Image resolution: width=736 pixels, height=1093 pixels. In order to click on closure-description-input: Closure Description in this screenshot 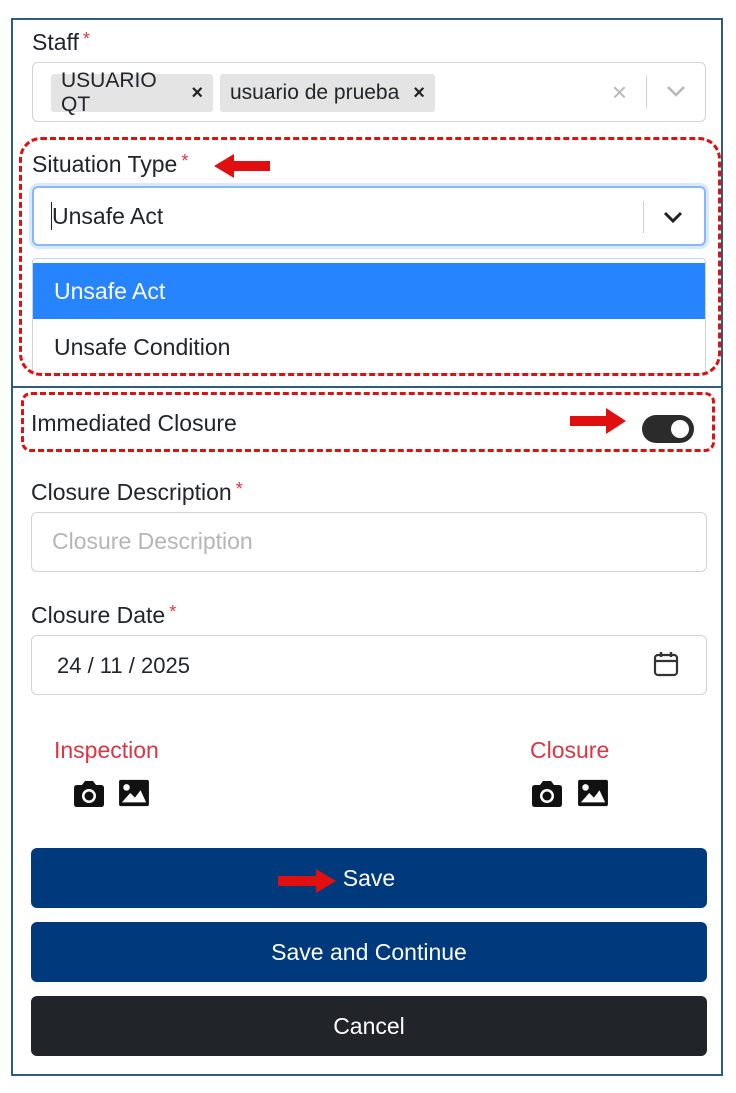, I will do `click(369, 542)`.